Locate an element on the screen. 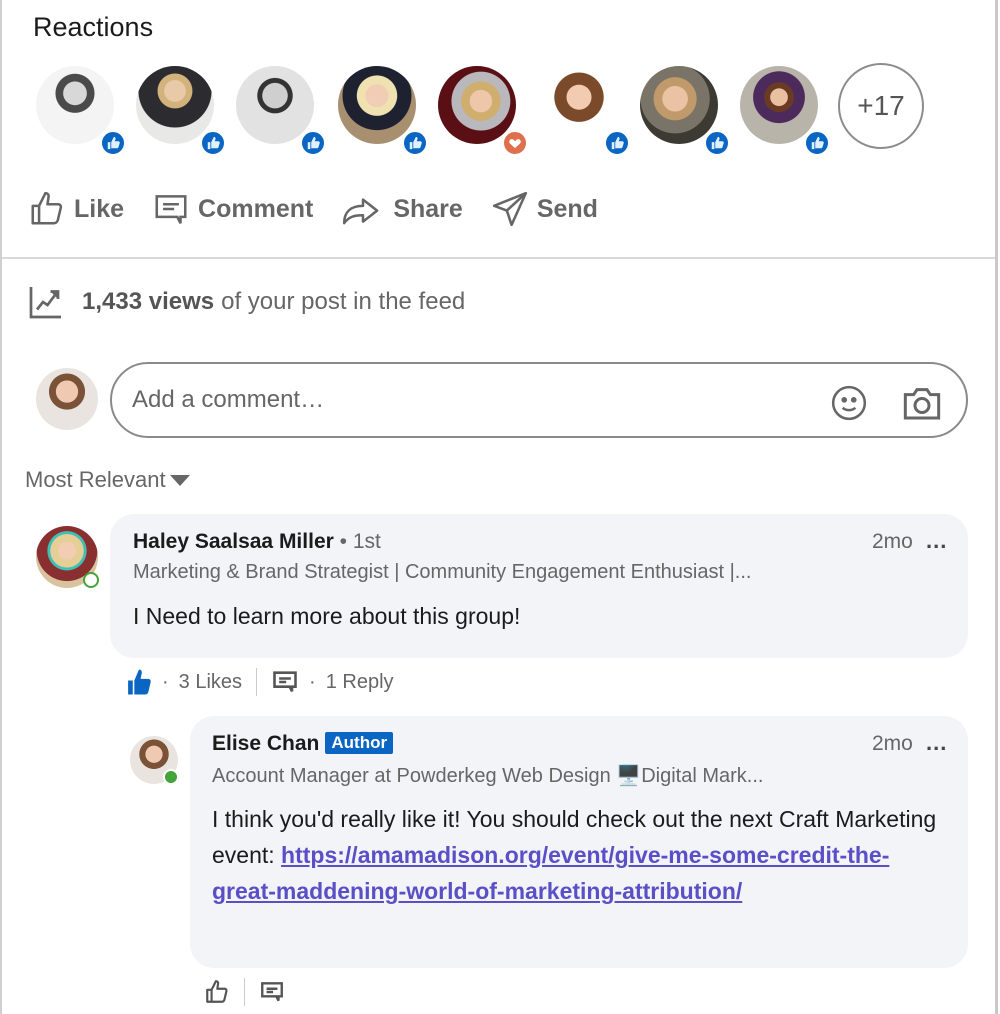 The image size is (1000, 1014). send-button: Send is located at coordinates (544, 209).